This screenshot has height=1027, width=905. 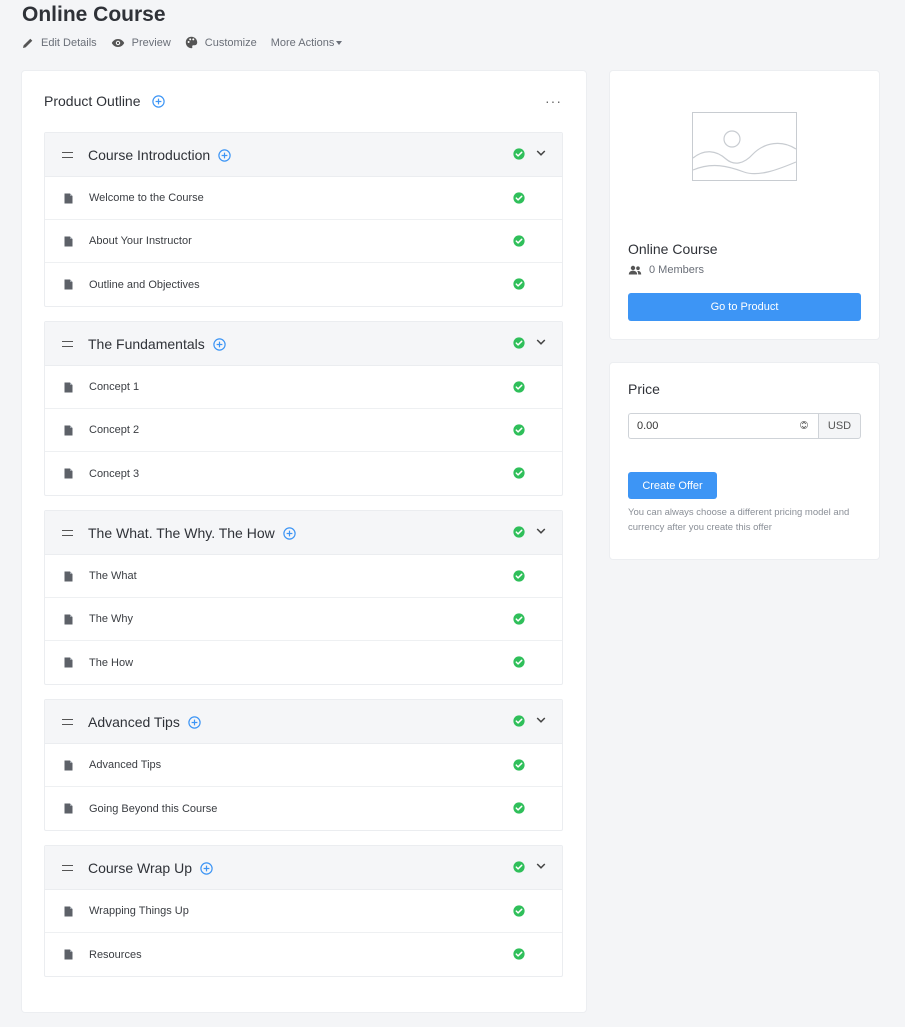 I want to click on customize-button: Customize, so click(x=221, y=42).